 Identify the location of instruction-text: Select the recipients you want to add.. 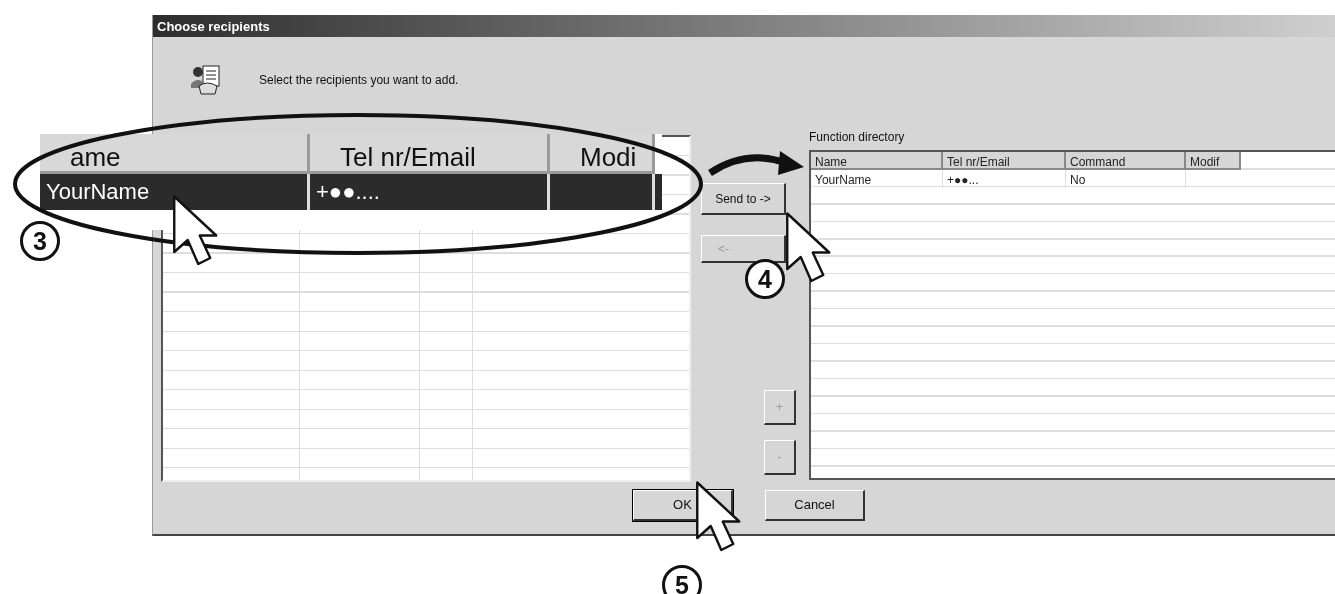
(359, 80).